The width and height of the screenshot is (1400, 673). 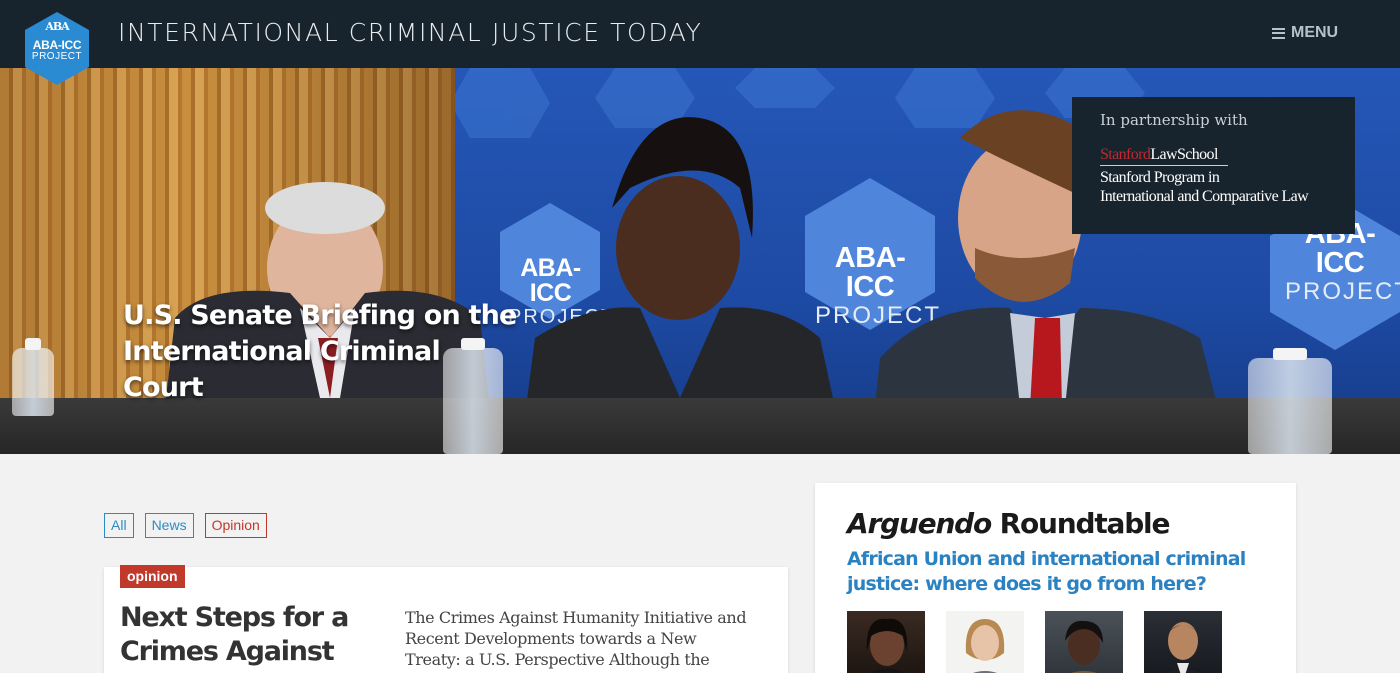 I want to click on article-category-badge: opinion, so click(x=152, y=576).